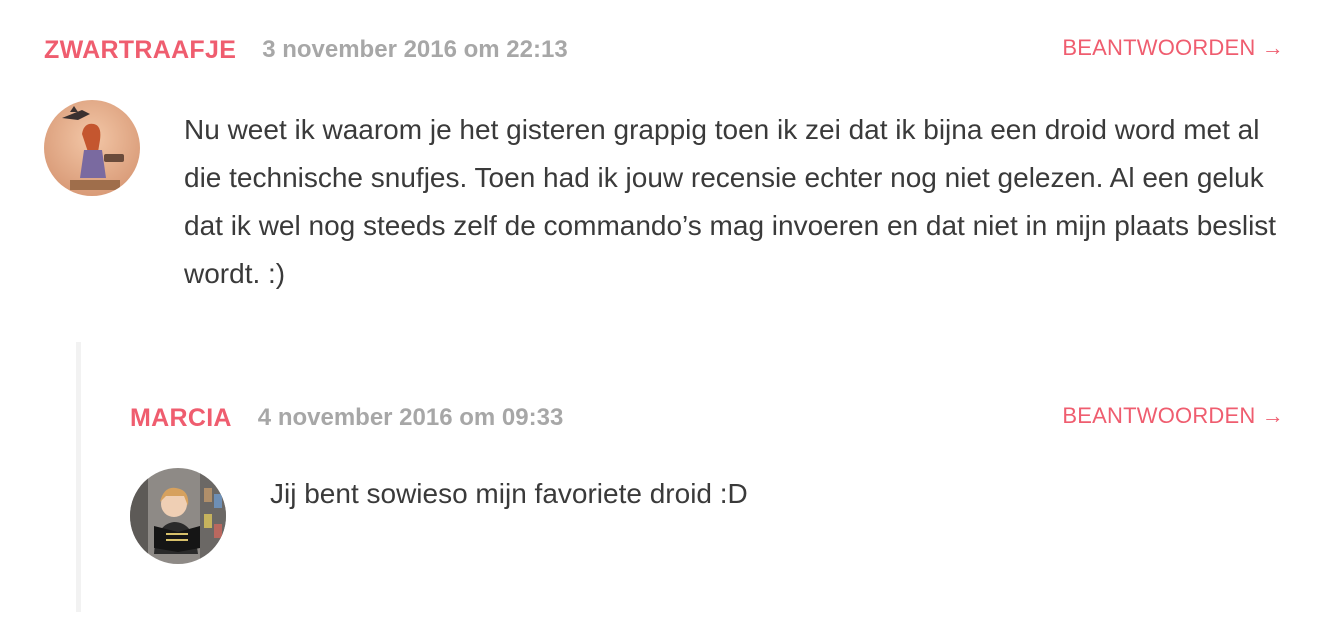  I want to click on comment-date: 3 november 2016 om 22:13, so click(415, 50).